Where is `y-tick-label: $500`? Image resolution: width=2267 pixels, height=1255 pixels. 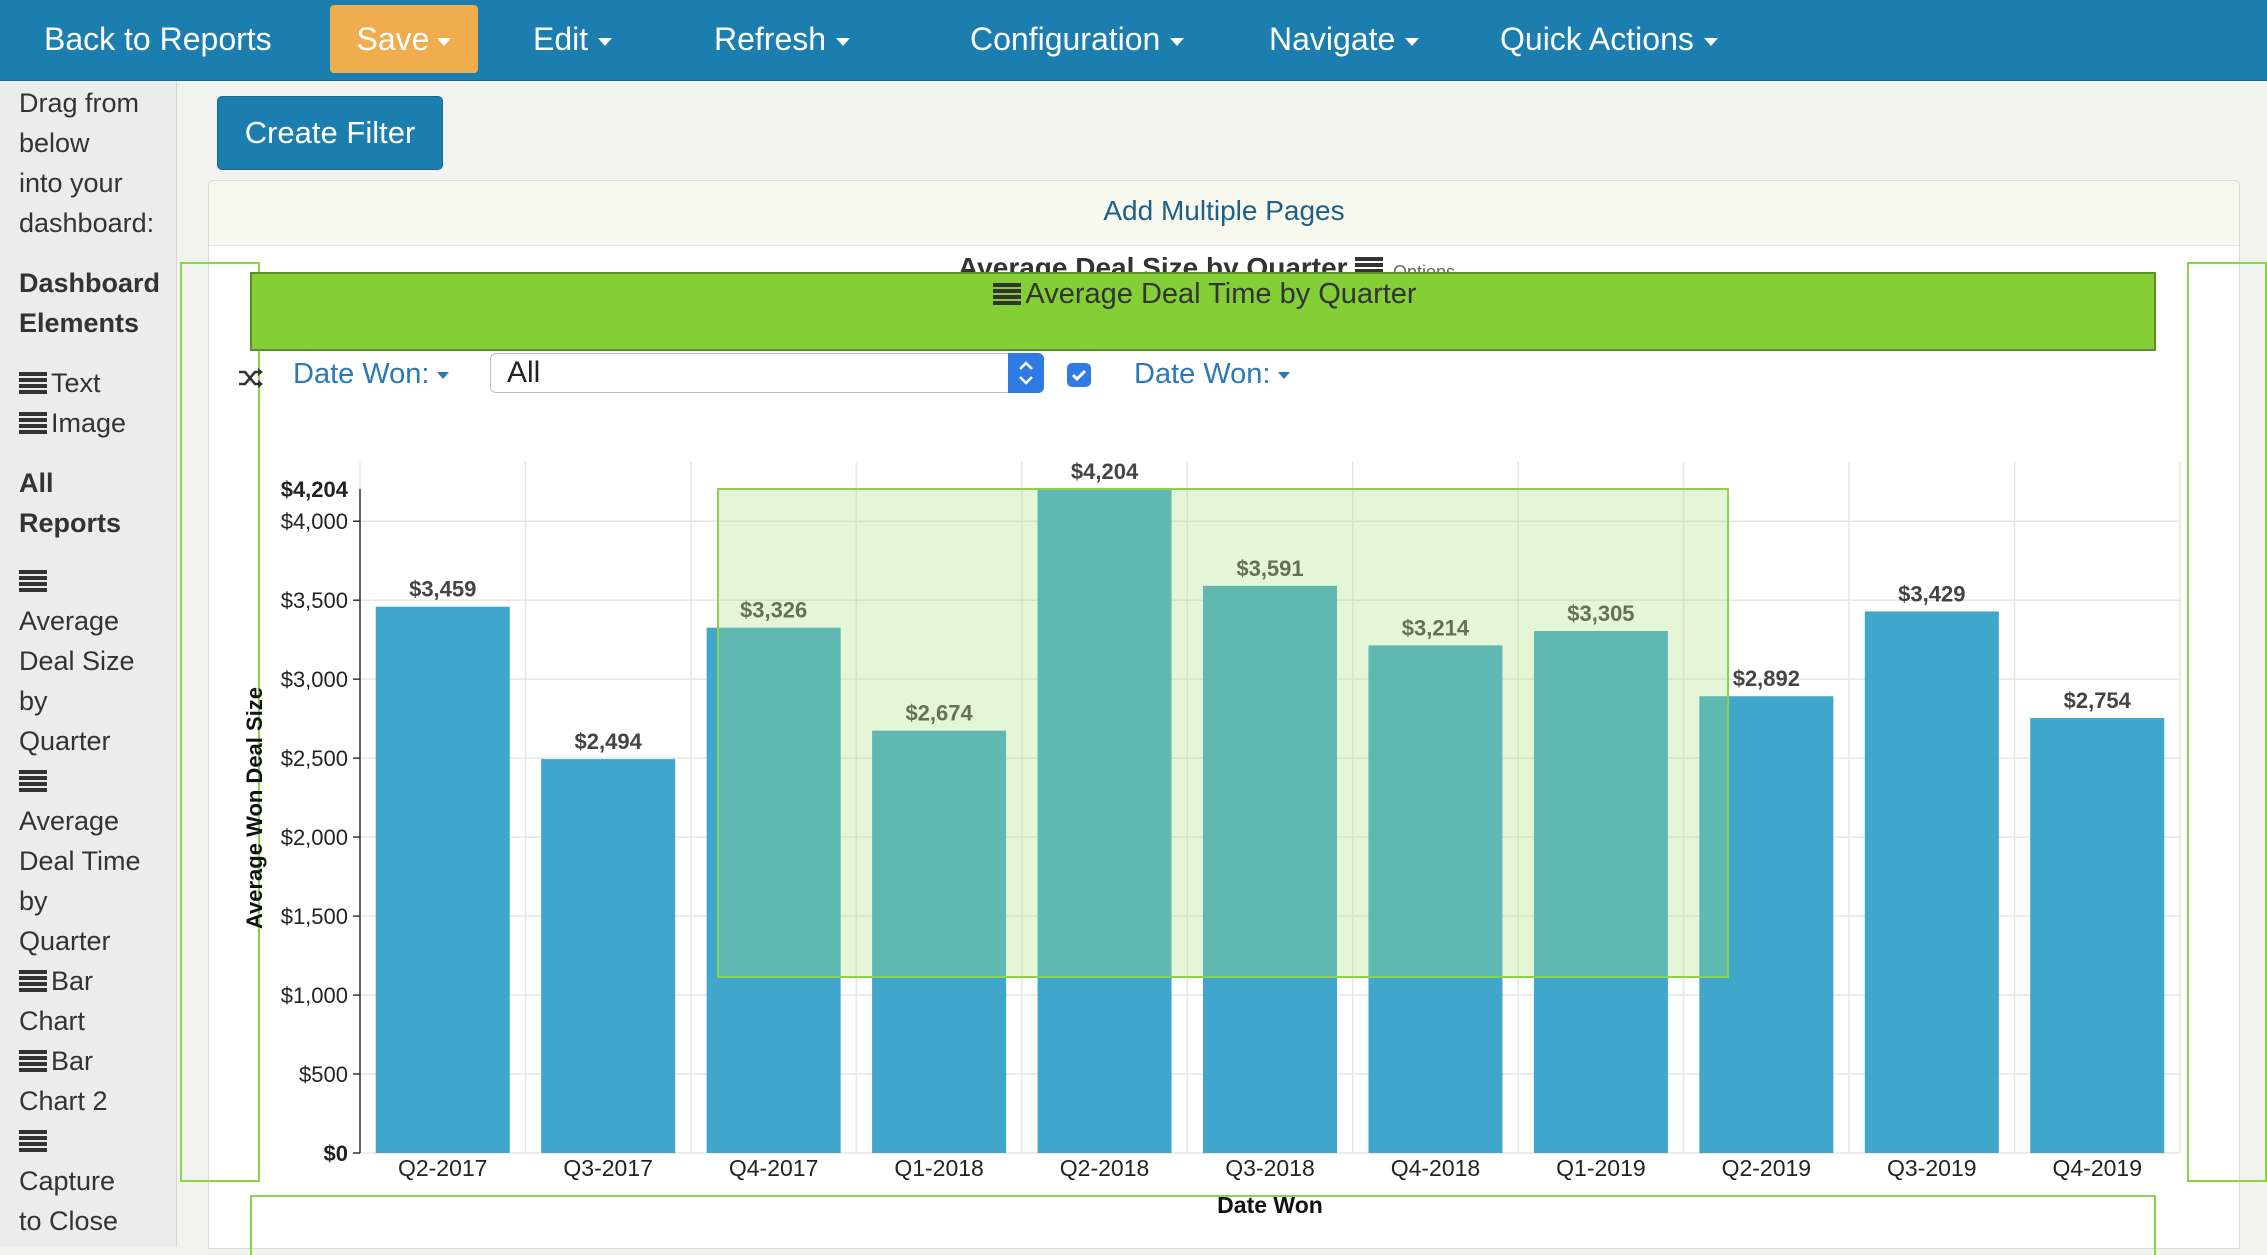
y-tick-label: $500 is located at coordinates (323, 1074).